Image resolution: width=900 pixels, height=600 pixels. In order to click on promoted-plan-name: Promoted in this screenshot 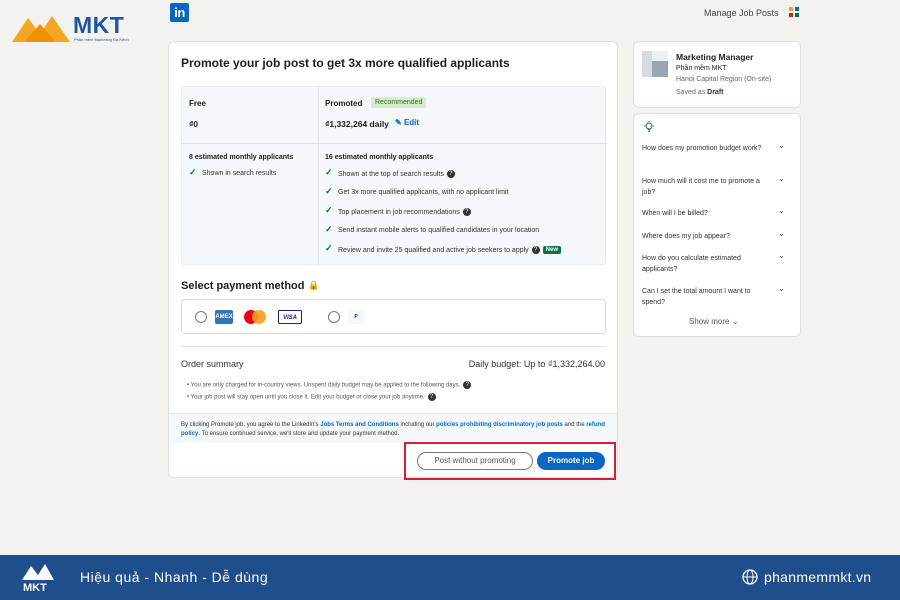, I will do `click(344, 103)`.